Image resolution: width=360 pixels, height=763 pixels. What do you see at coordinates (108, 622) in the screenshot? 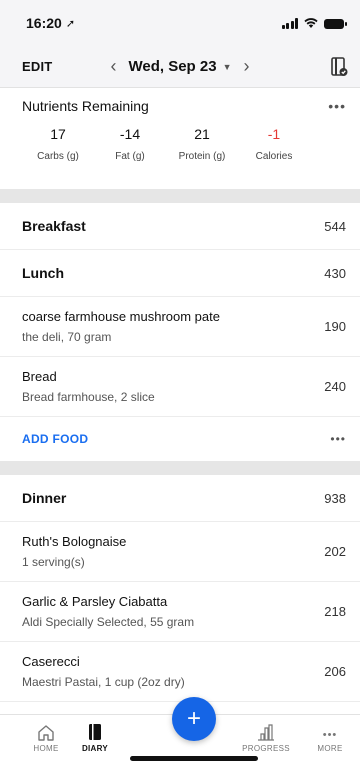
I see `food-detail: Aldi Specially Selected, 55 gram` at bounding box center [108, 622].